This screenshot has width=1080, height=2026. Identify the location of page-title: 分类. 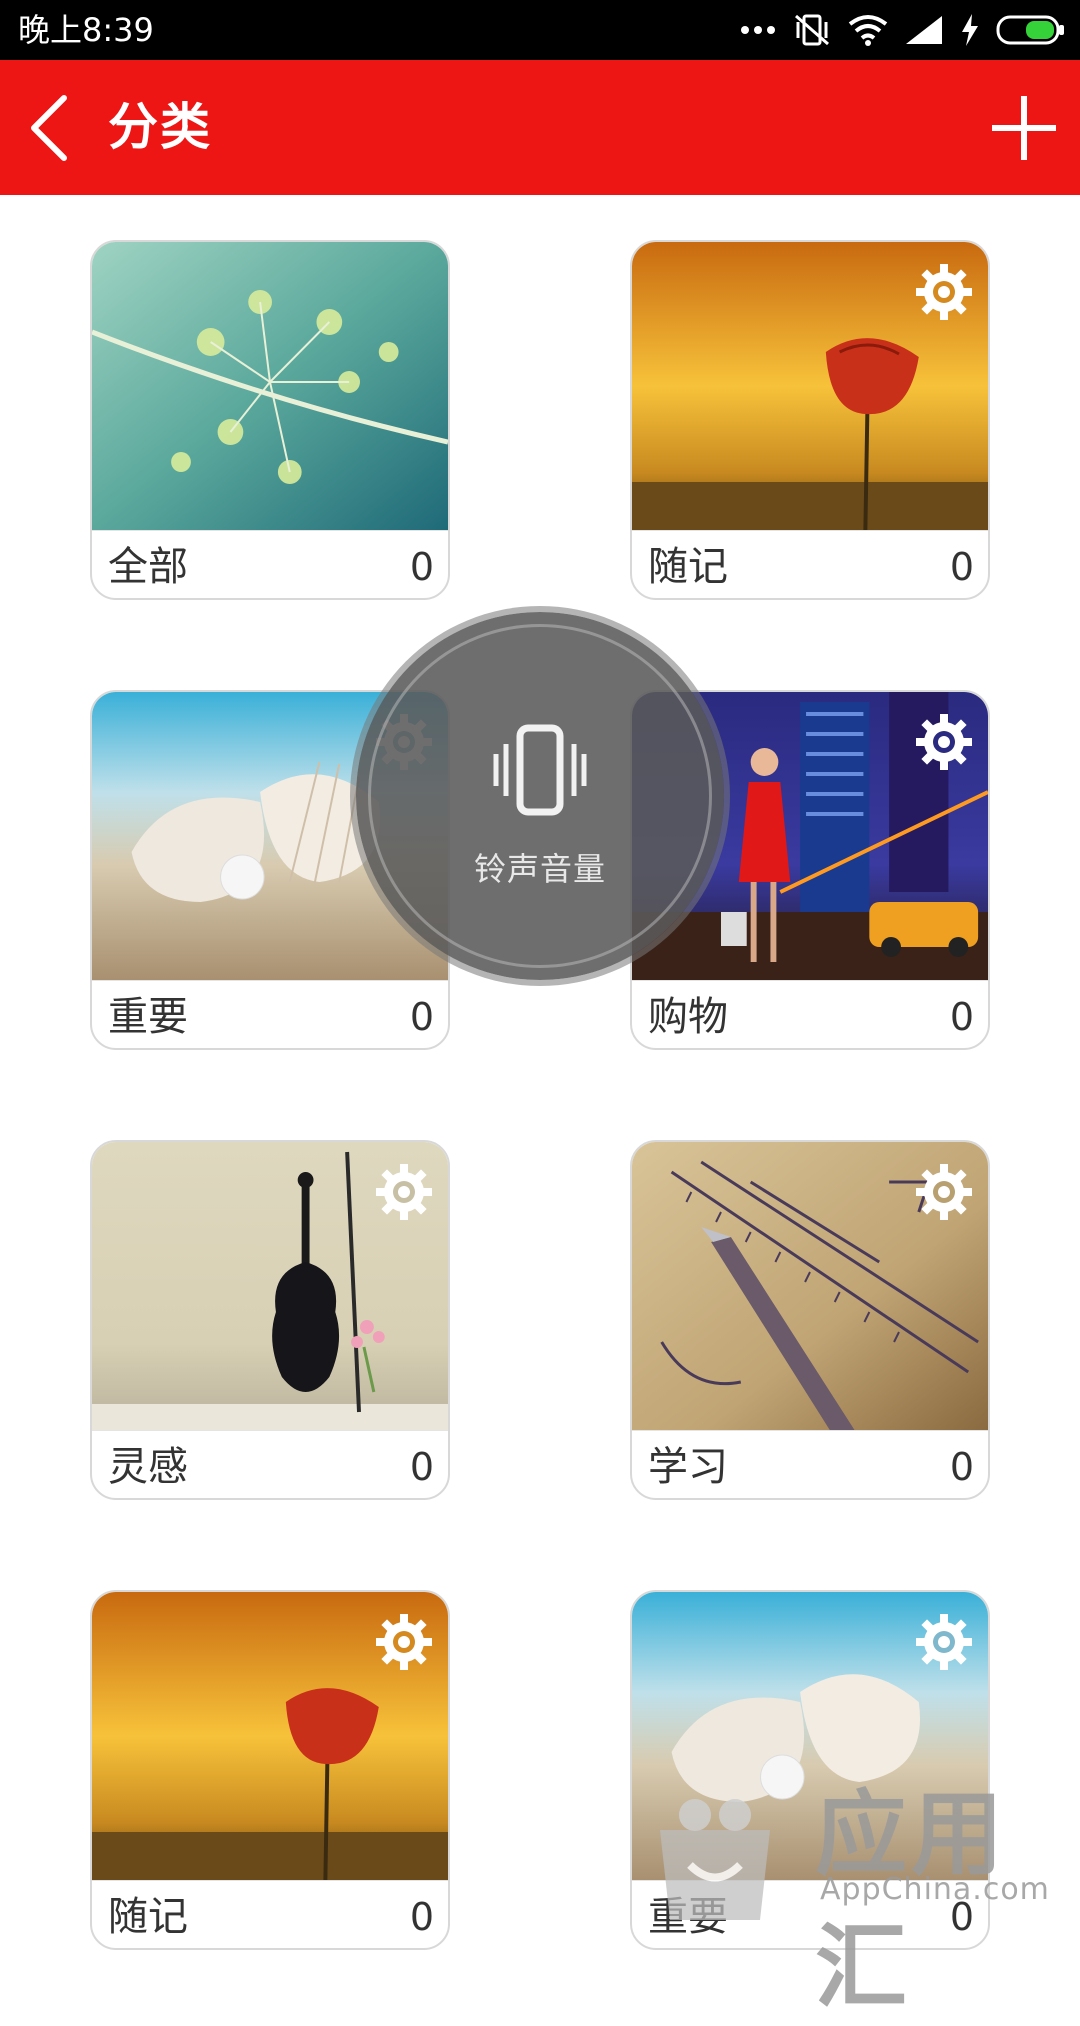
(160, 127).